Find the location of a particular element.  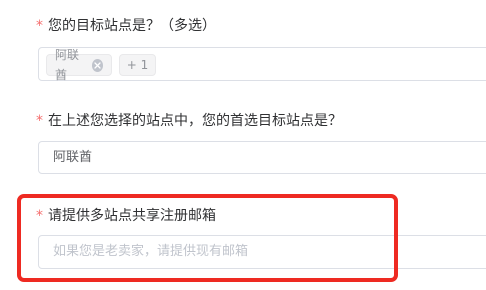

more-sites-count: + 1 is located at coordinates (137, 65).